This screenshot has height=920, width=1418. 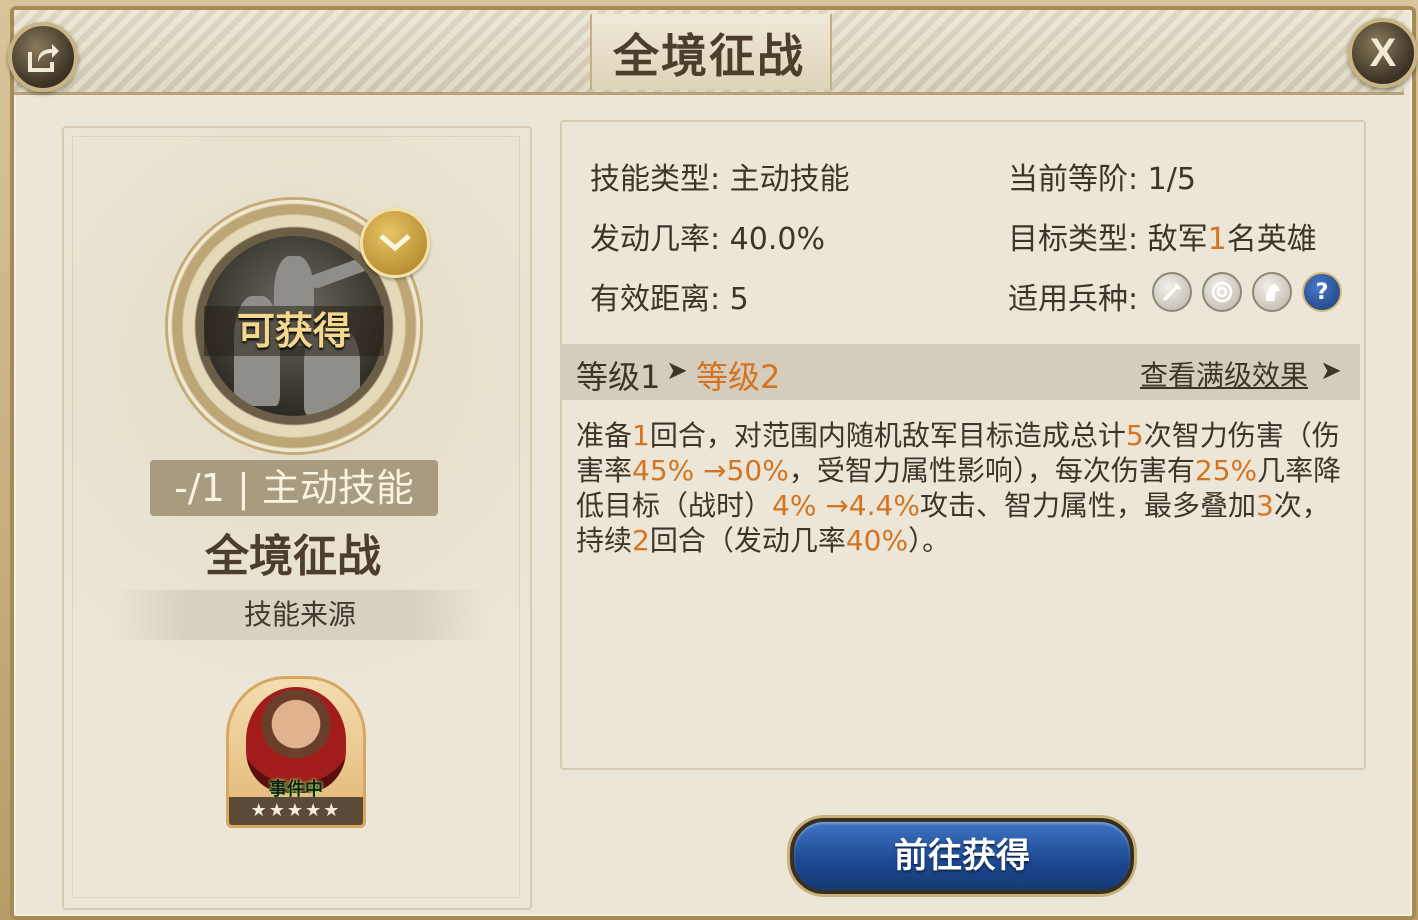 I want to click on target-type-count: 1, so click(x=1217, y=239).